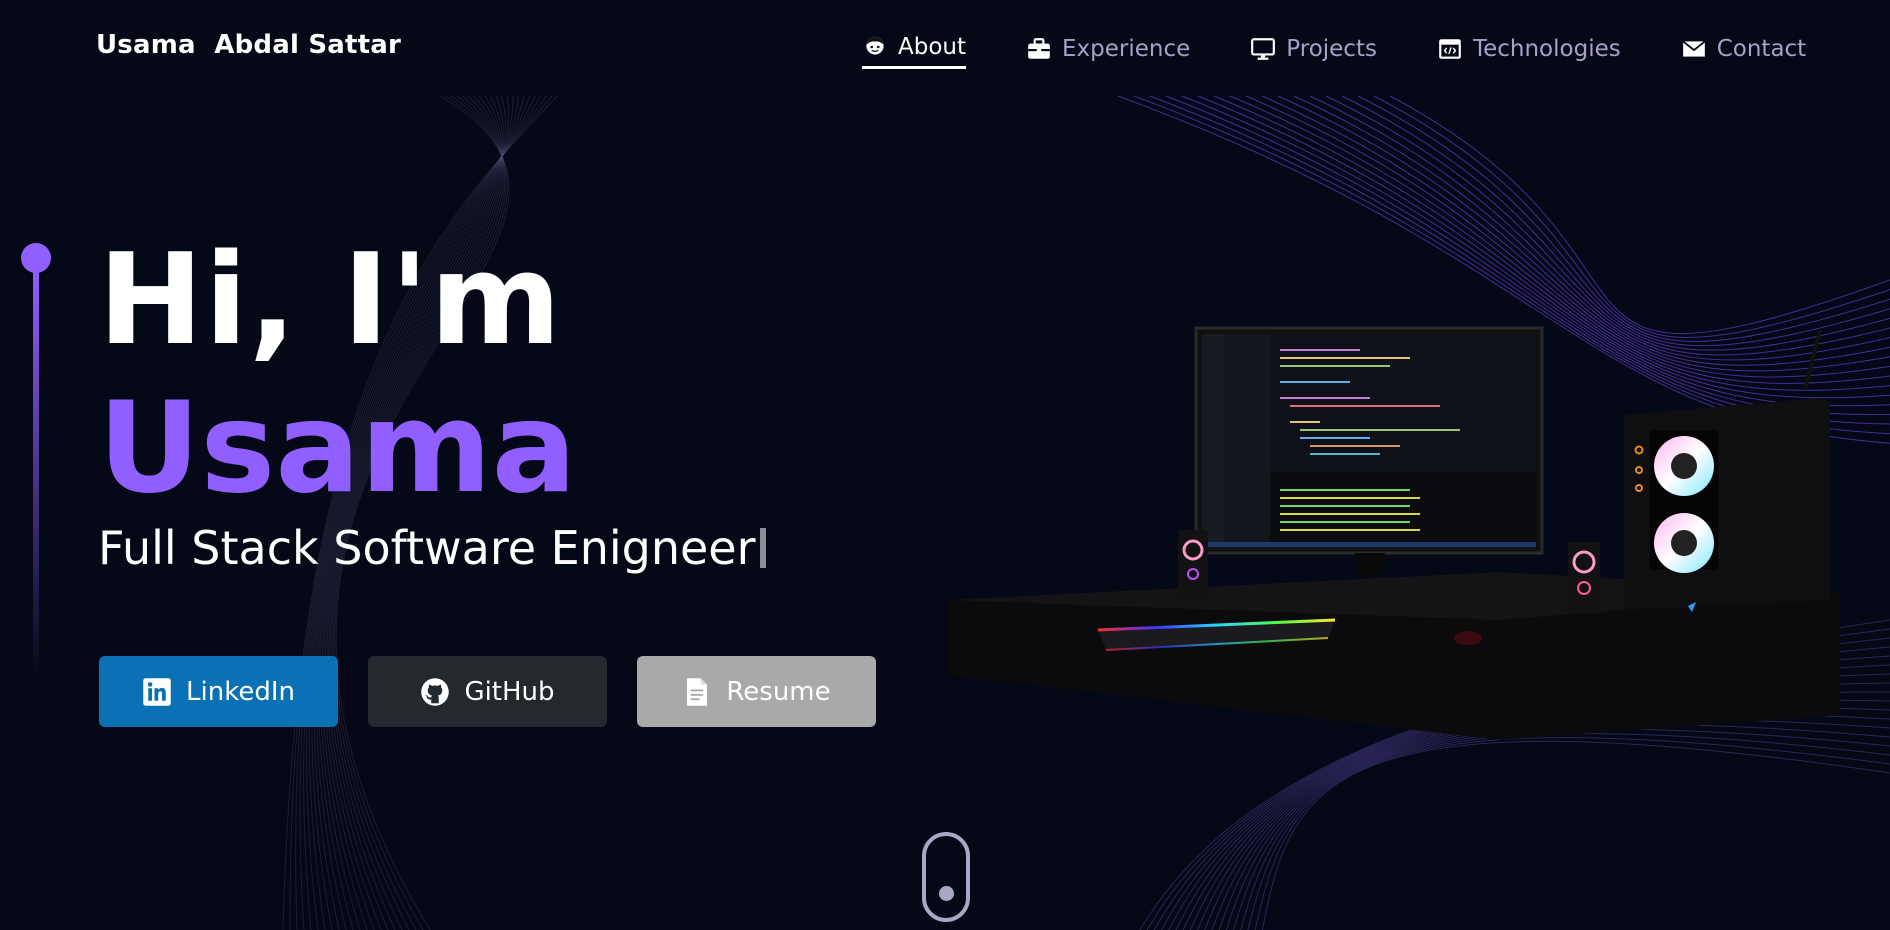 The height and width of the screenshot is (930, 1890). Describe the element at coordinates (875, 46) in the screenshot. I see `avatar-icon` at that location.